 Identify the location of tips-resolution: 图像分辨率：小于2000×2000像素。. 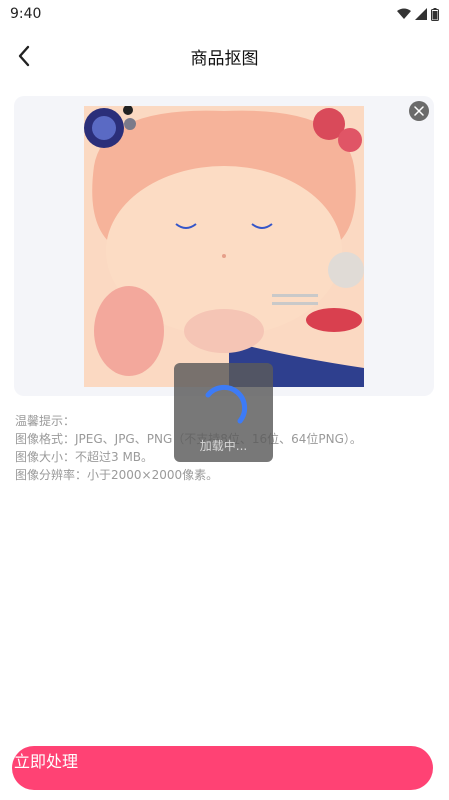
(117, 475).